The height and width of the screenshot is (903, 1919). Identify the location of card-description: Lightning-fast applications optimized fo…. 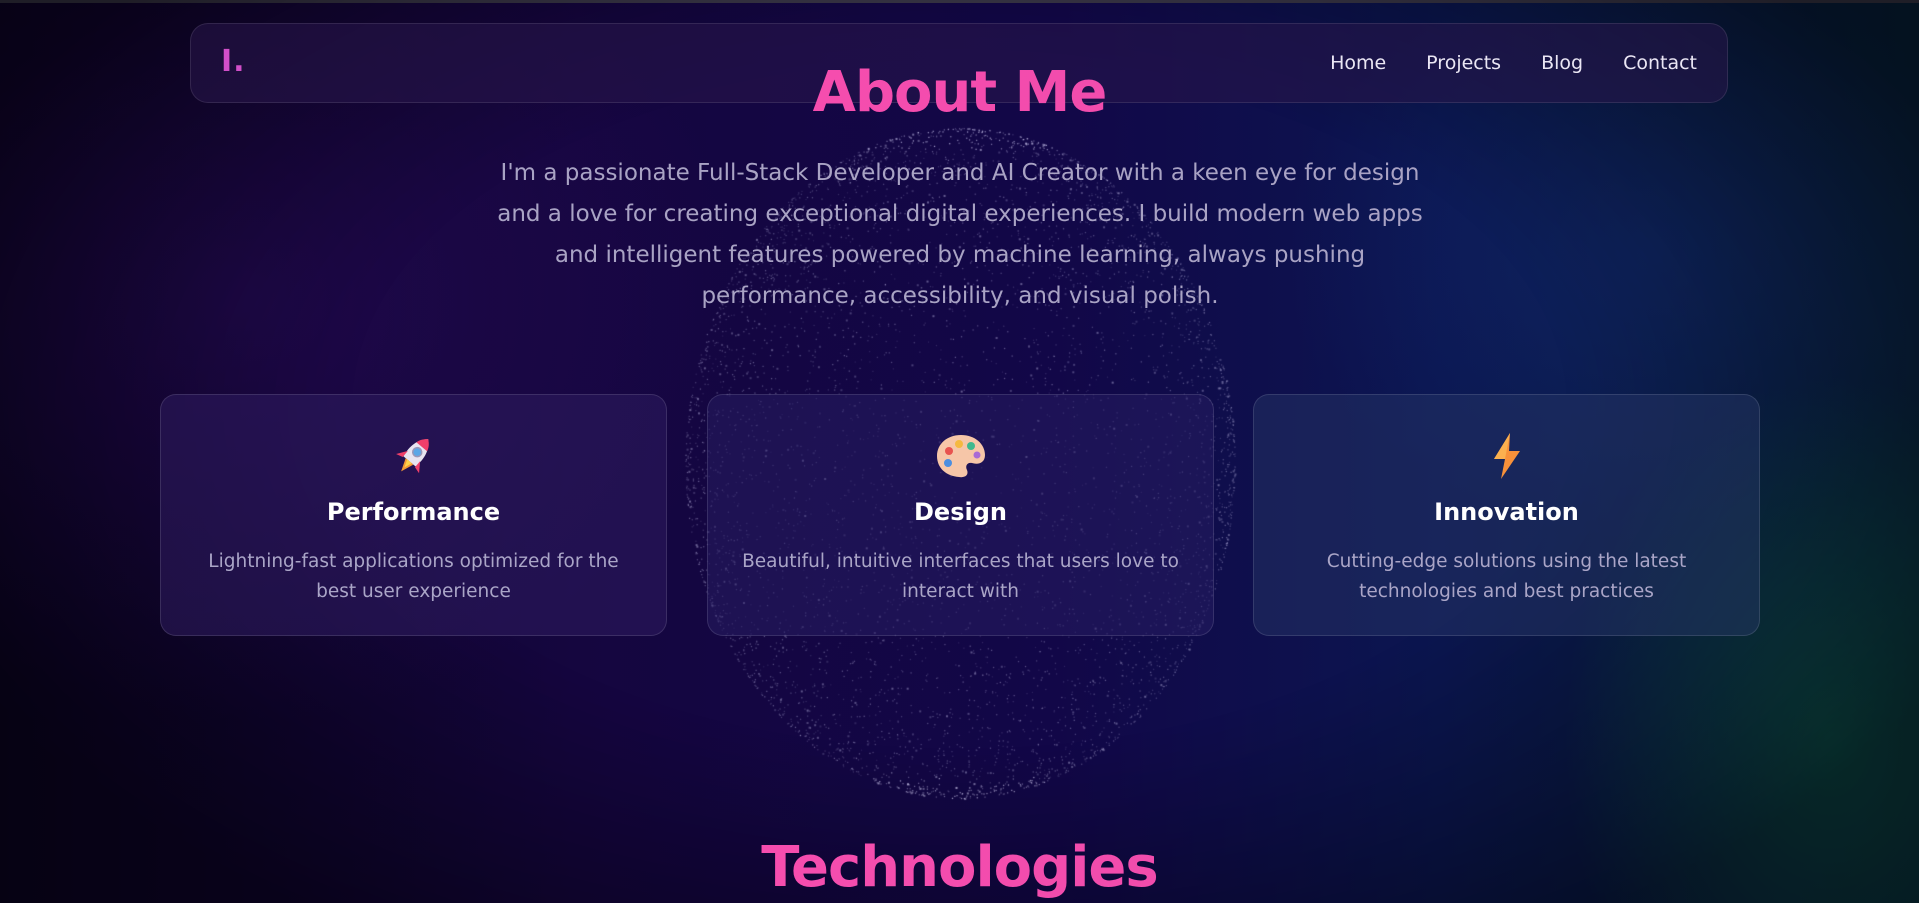
(413, 576).